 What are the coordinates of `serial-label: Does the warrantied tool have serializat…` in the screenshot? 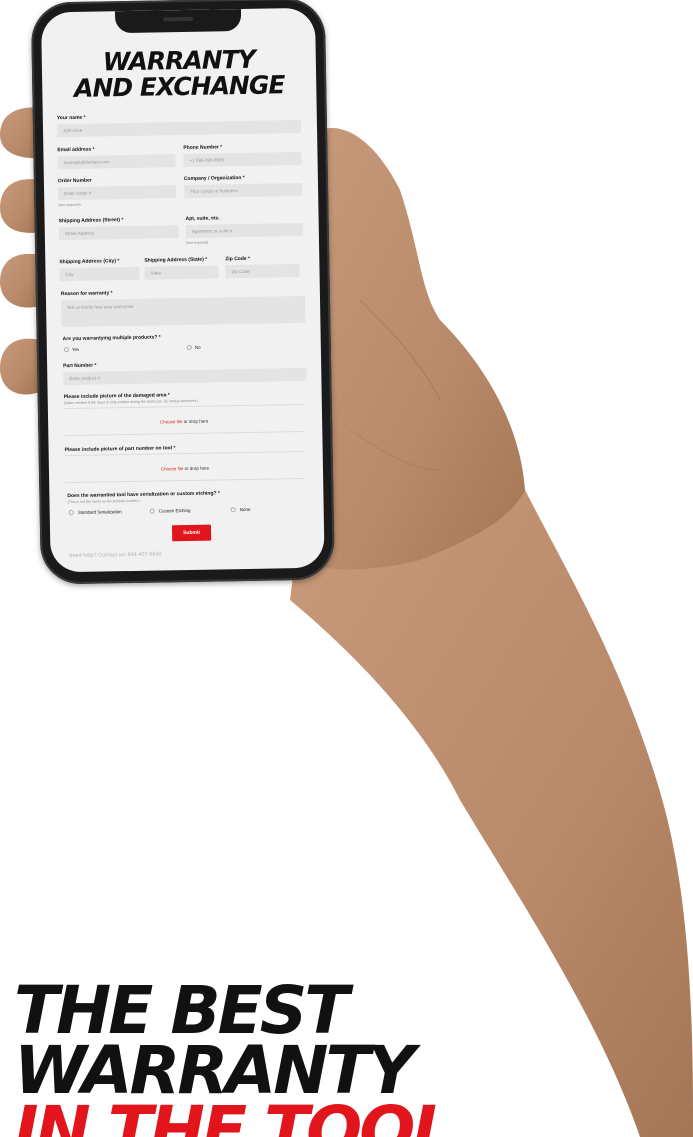 It's located at (143, 495).